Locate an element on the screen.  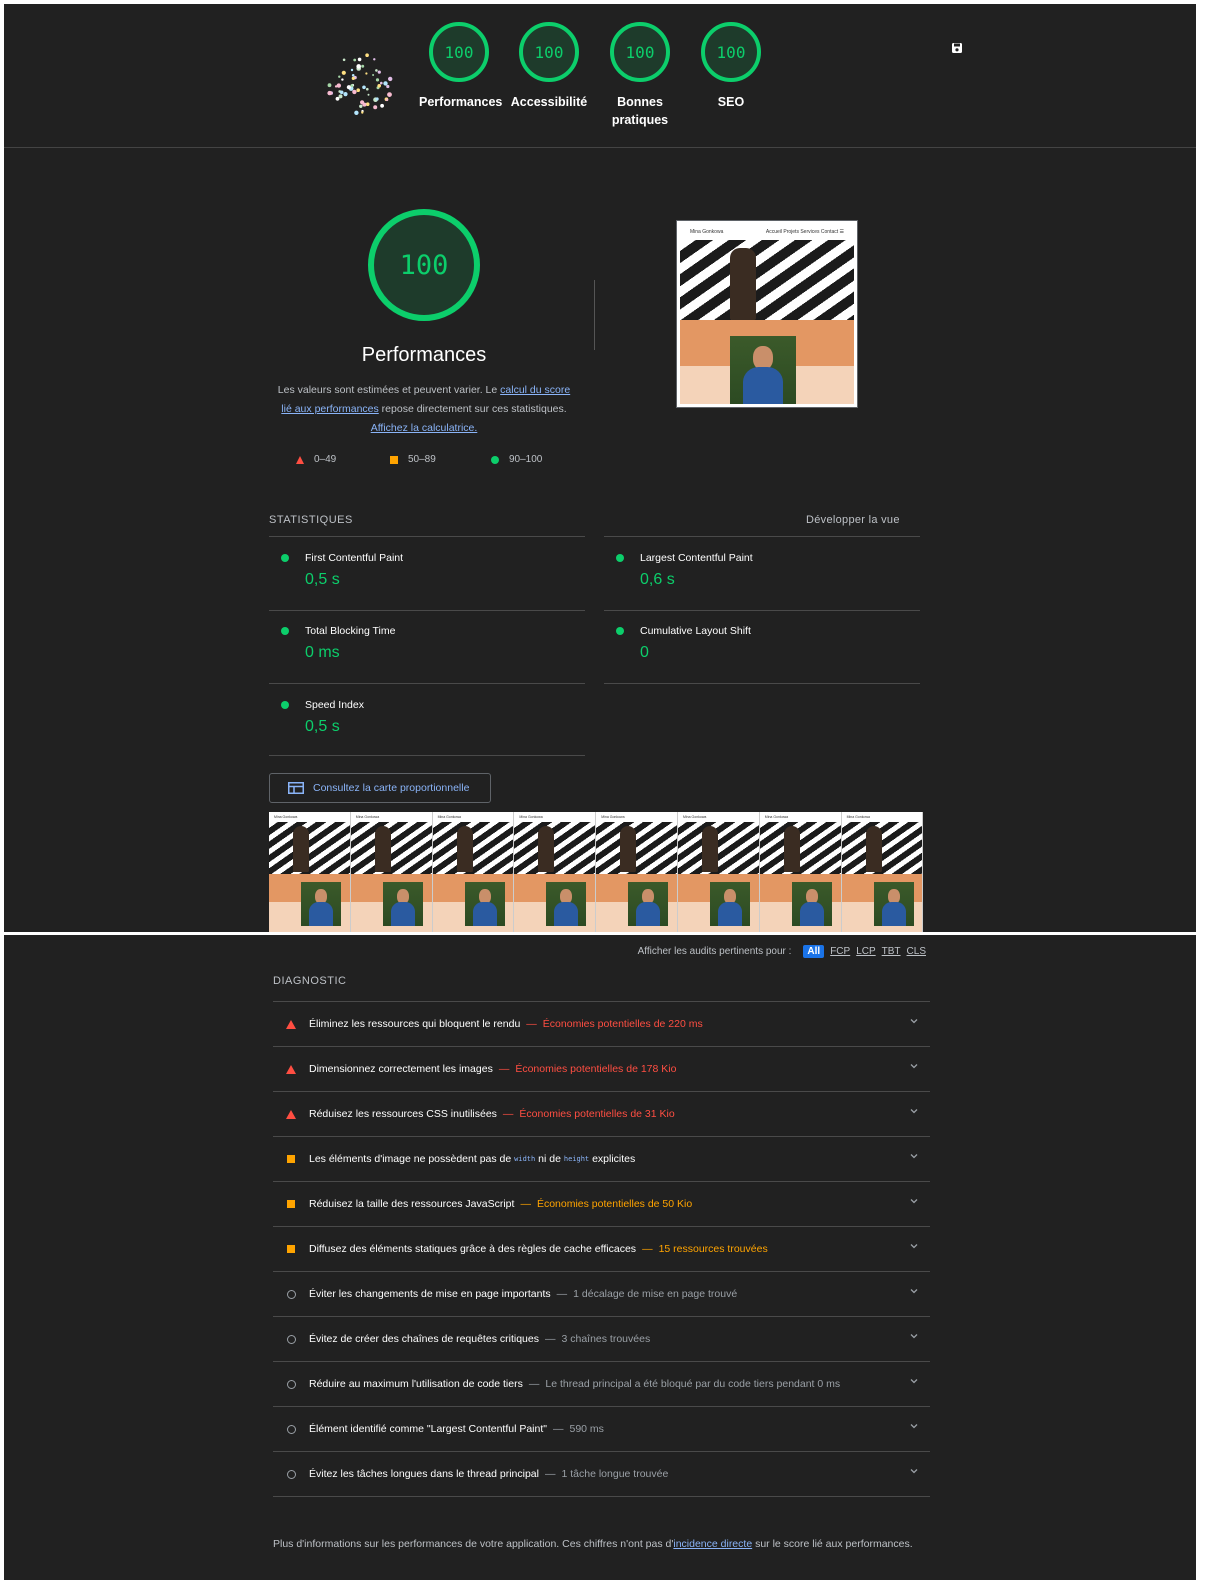
audit-detail: 1 tâche longue trouvée is located at coordinates (615, 1474).